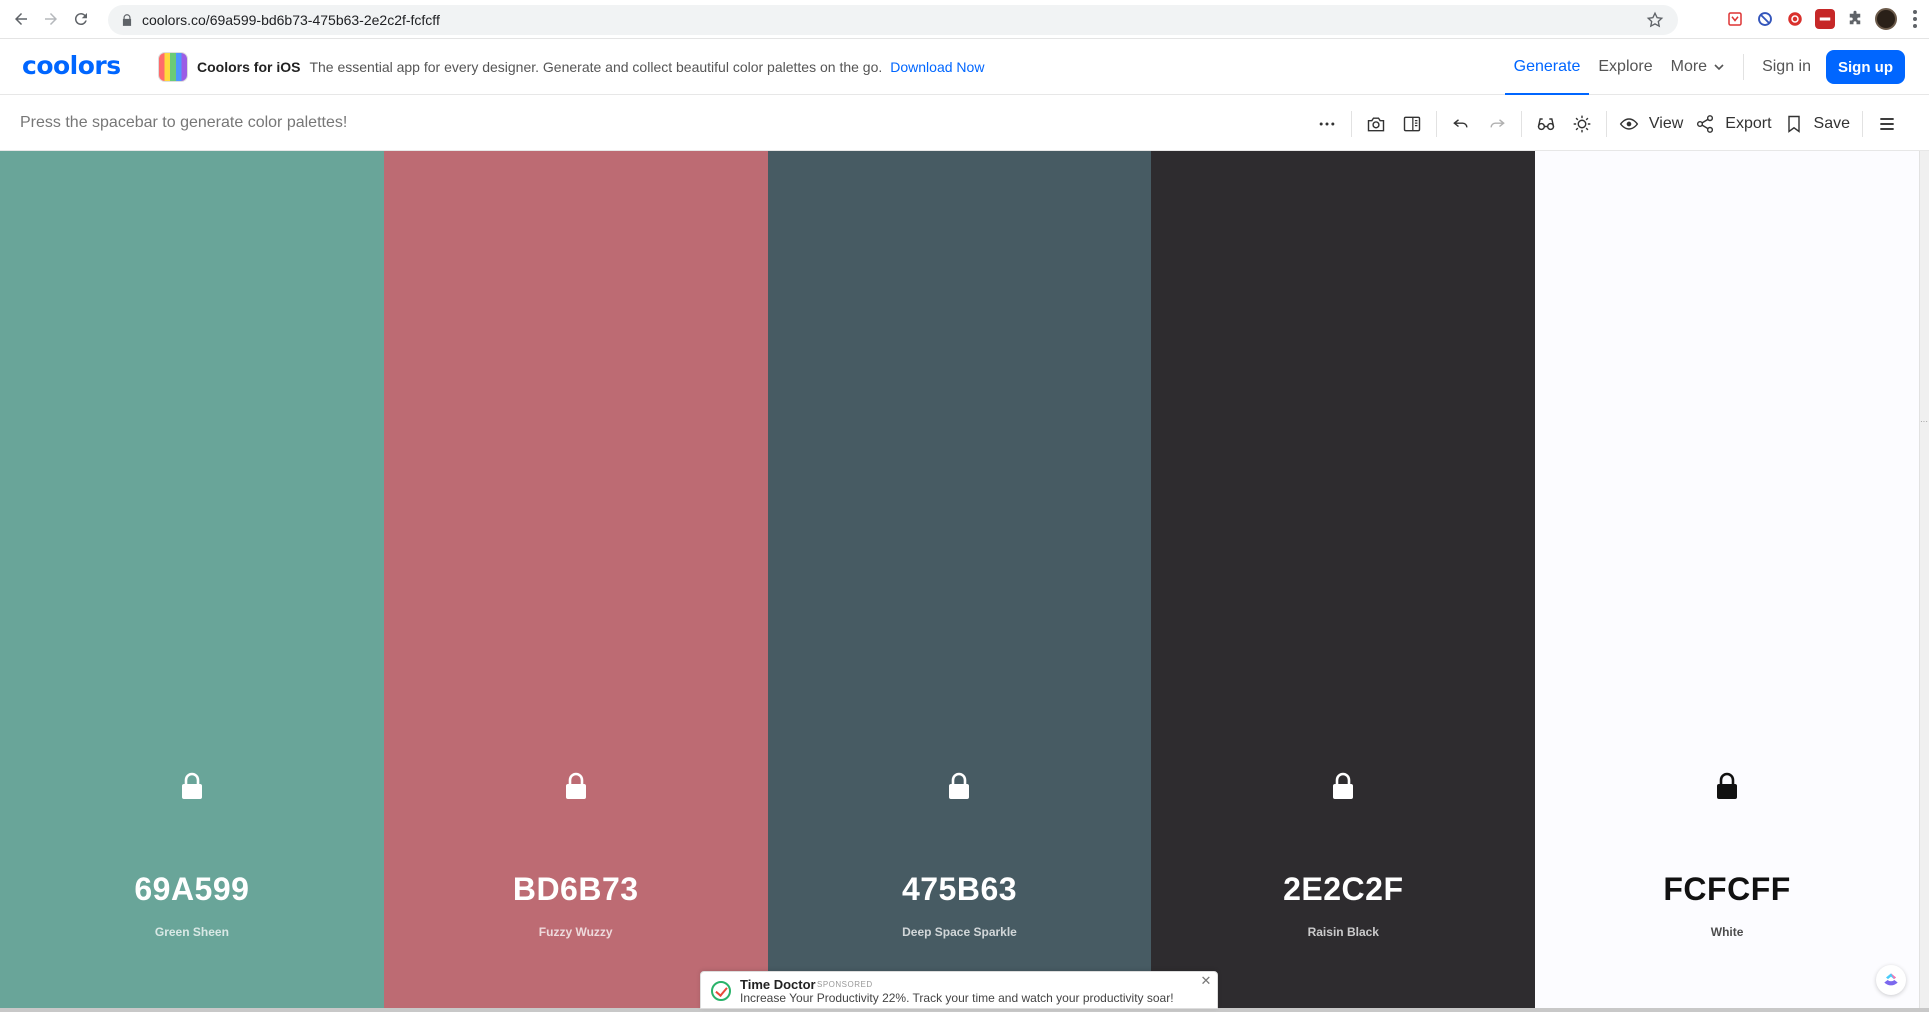  I want to click on color-blindness-button, so click(1546, 124).